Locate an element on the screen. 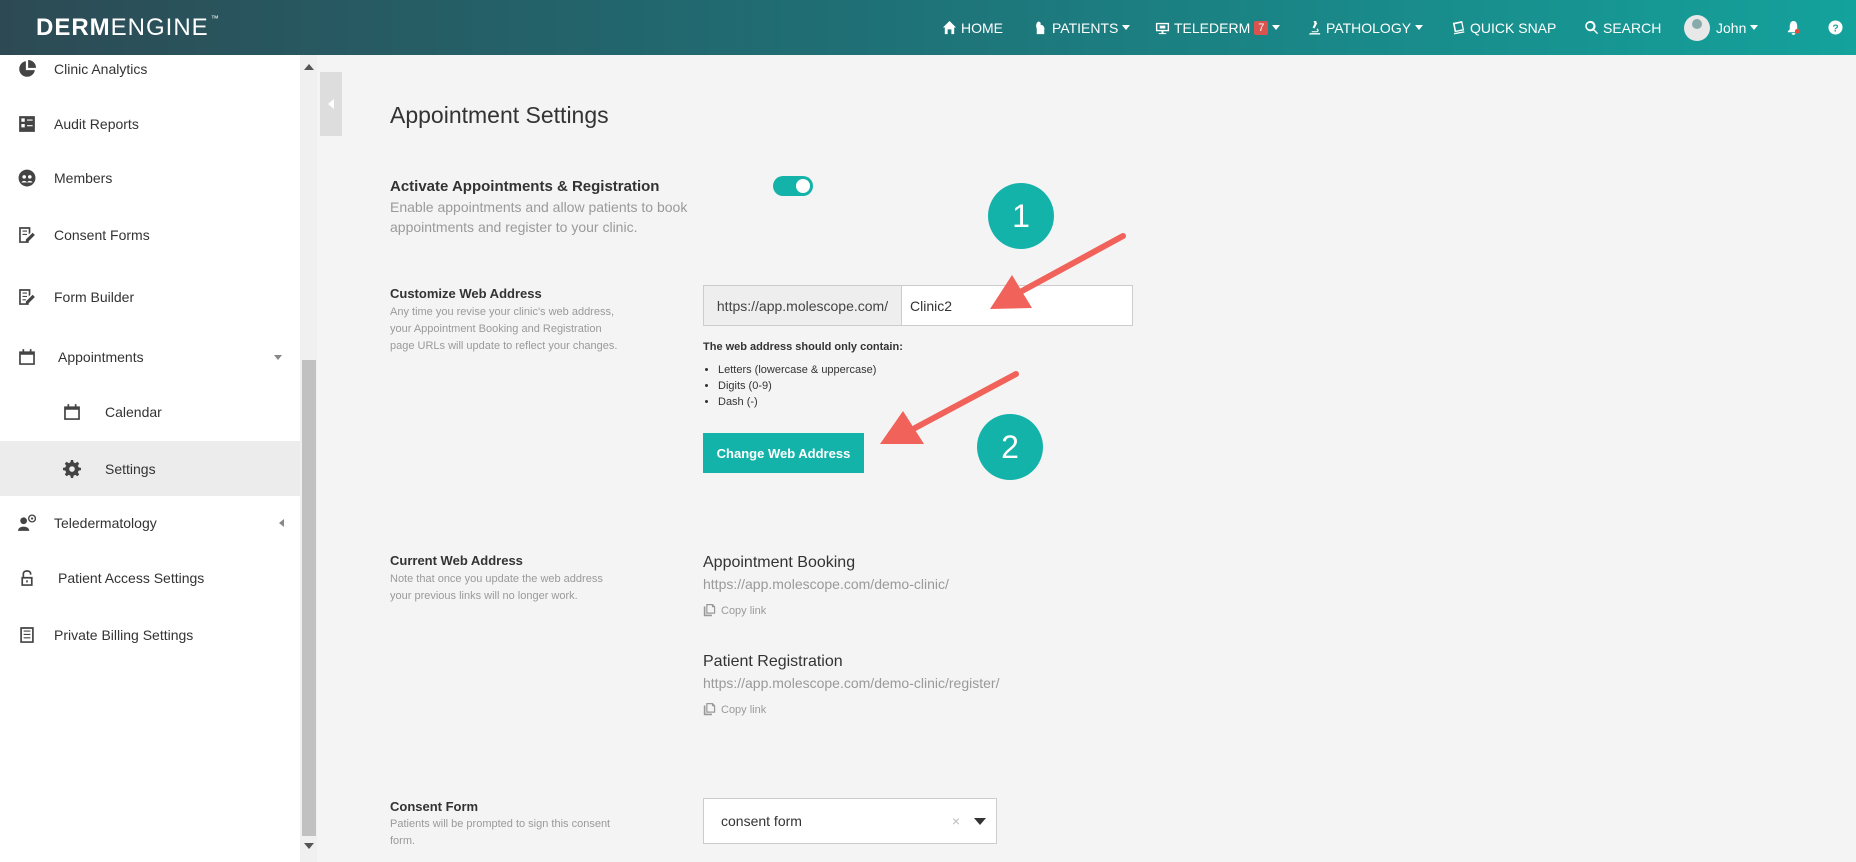 This screenshot has width=1856, height=862. help-icon: ? is located at coordinates (1835, 27).